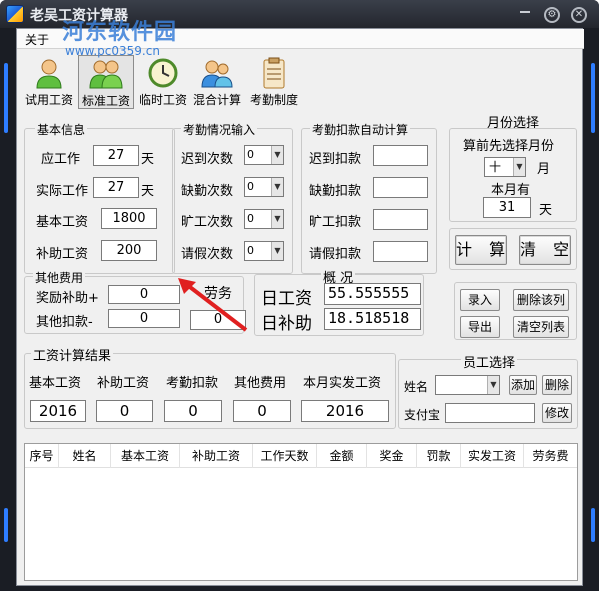 This screenshot has height=591, width=599. I want to click on result-other-output: 0, so click(262, 411).